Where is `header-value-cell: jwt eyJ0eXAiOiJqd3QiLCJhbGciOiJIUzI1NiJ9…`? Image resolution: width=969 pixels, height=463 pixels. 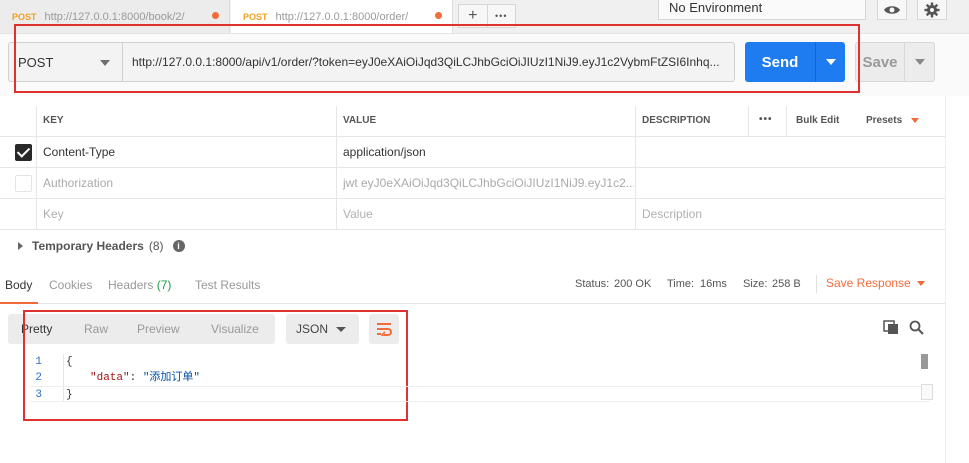 header-value-cell: jwt eyJ0eXAiOiJqd3QiLCJhbGciOiJIUzI1NiJ9… is located at coordinates (485, 183).